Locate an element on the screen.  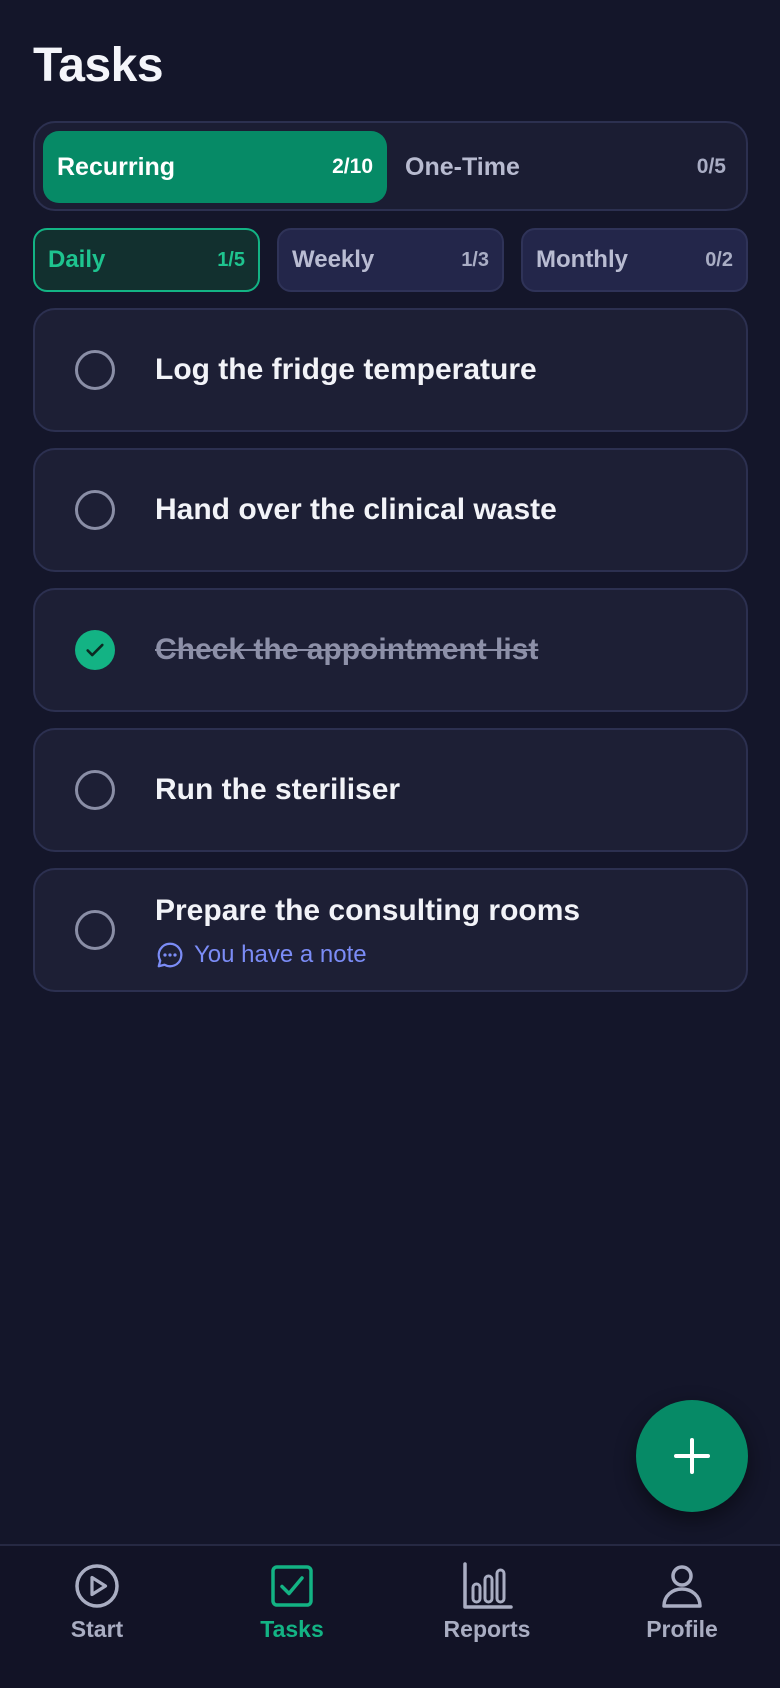
chip-daily-label: Daily is located at coordinates (77, 259).